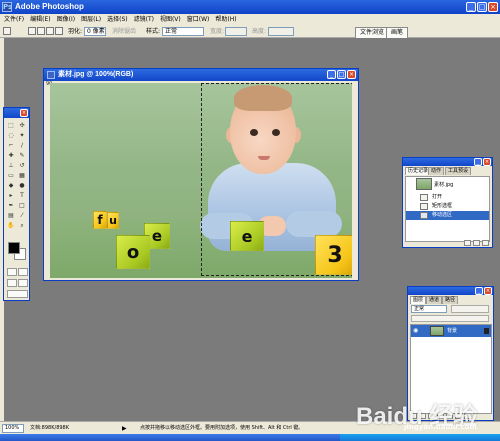 Image resolution: width=500 pixels, height=441 pixels. What do you see at coordinates (22, 145) in the screenshot?
I see `slice-tool-icon: ∕` at bounding box center [22, 145].